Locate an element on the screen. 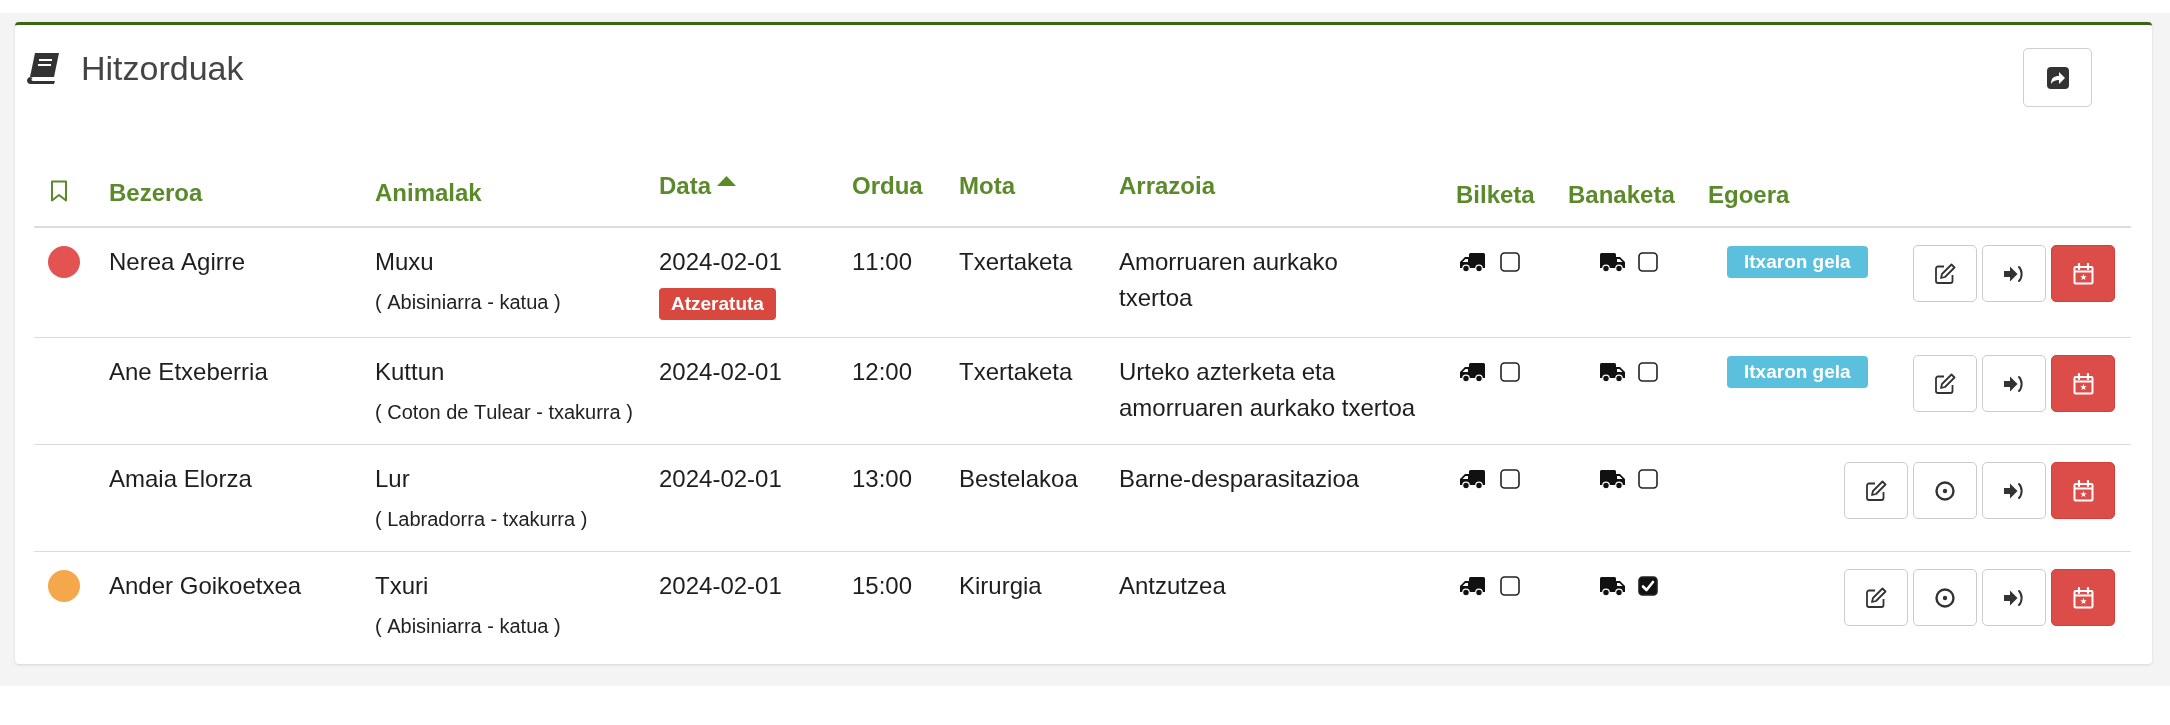 The image size is (2170, 725). column-header: Egoera is located at coordinates (1749, 195).